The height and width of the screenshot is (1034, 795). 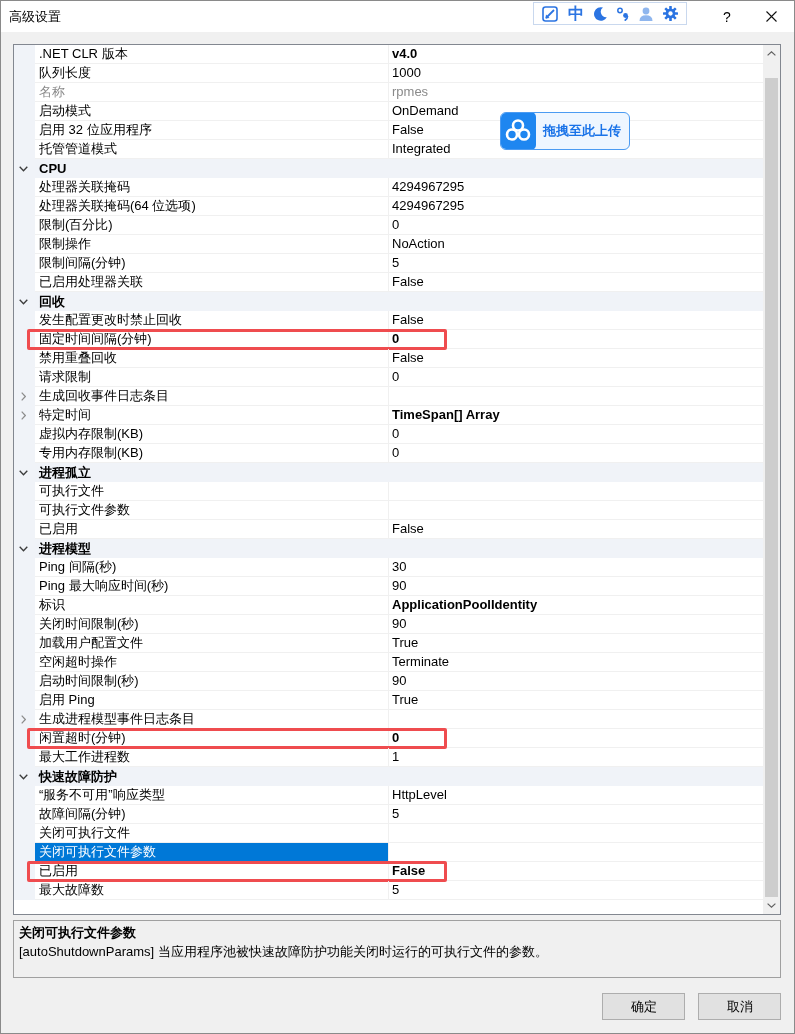 What do you see at coordinates (550, 13) in the screenshot?
I see `square-arrow-icon` at bounding box center [550, 13].